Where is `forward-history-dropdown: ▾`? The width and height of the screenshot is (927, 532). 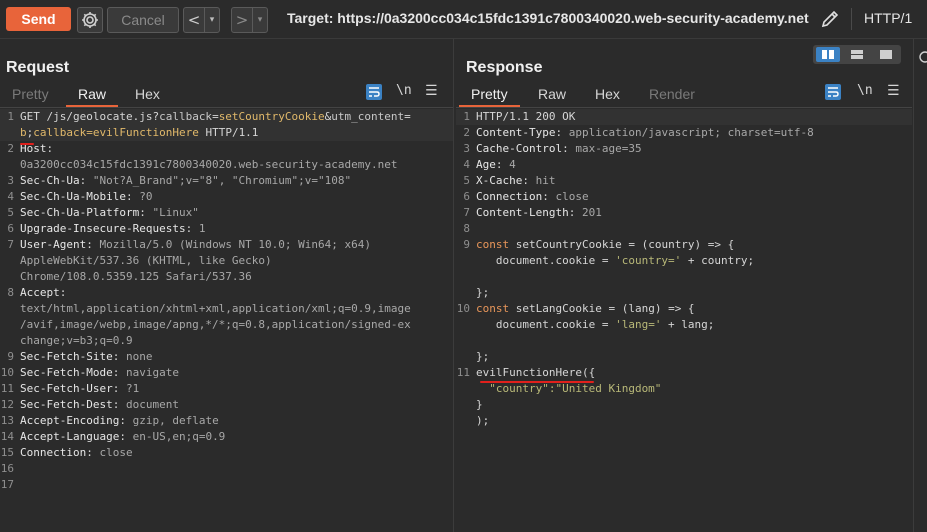 forward-history-dropdown: ▾ is located at coordinates (259, 20).